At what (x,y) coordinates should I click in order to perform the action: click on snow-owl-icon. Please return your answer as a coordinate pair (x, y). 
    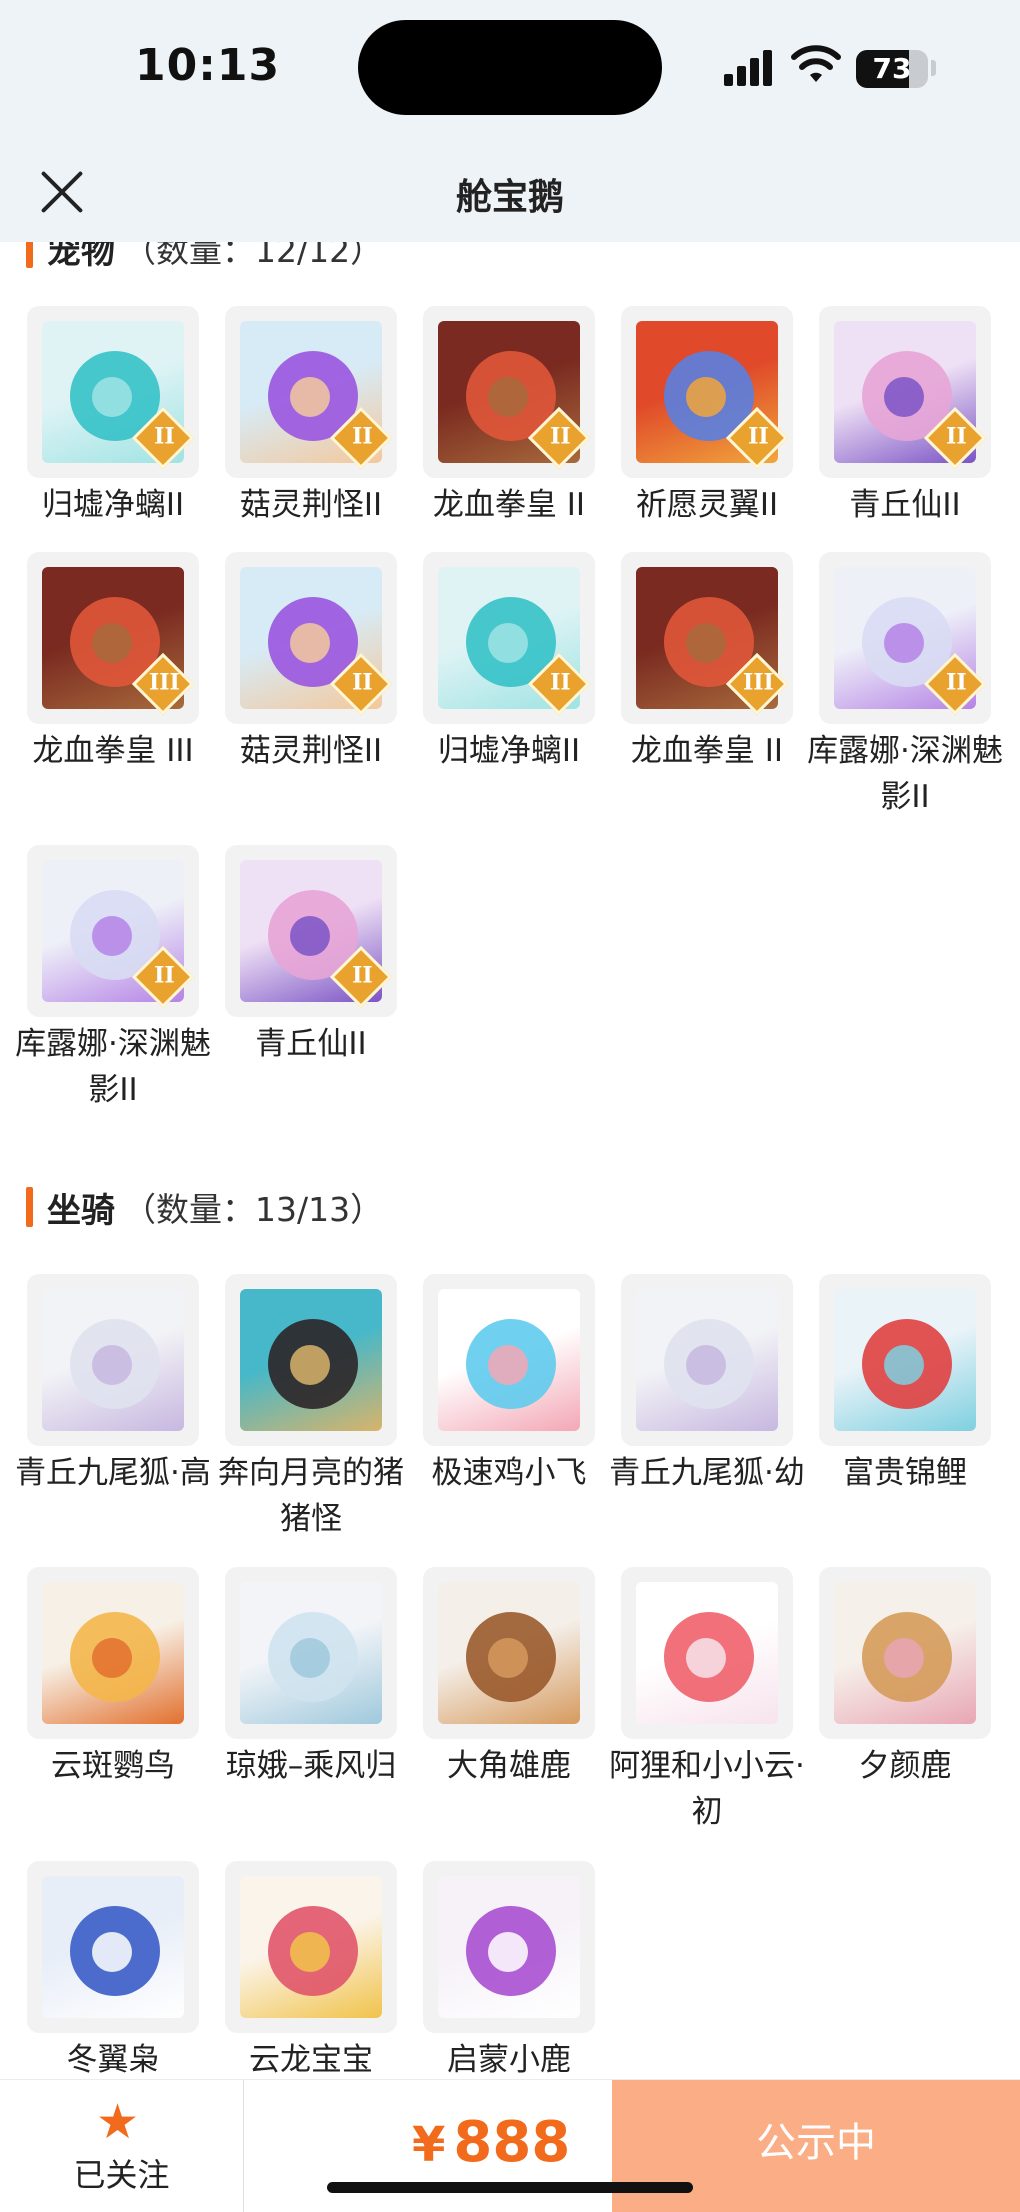
    Looking at the image, I should click on (113, 1947).